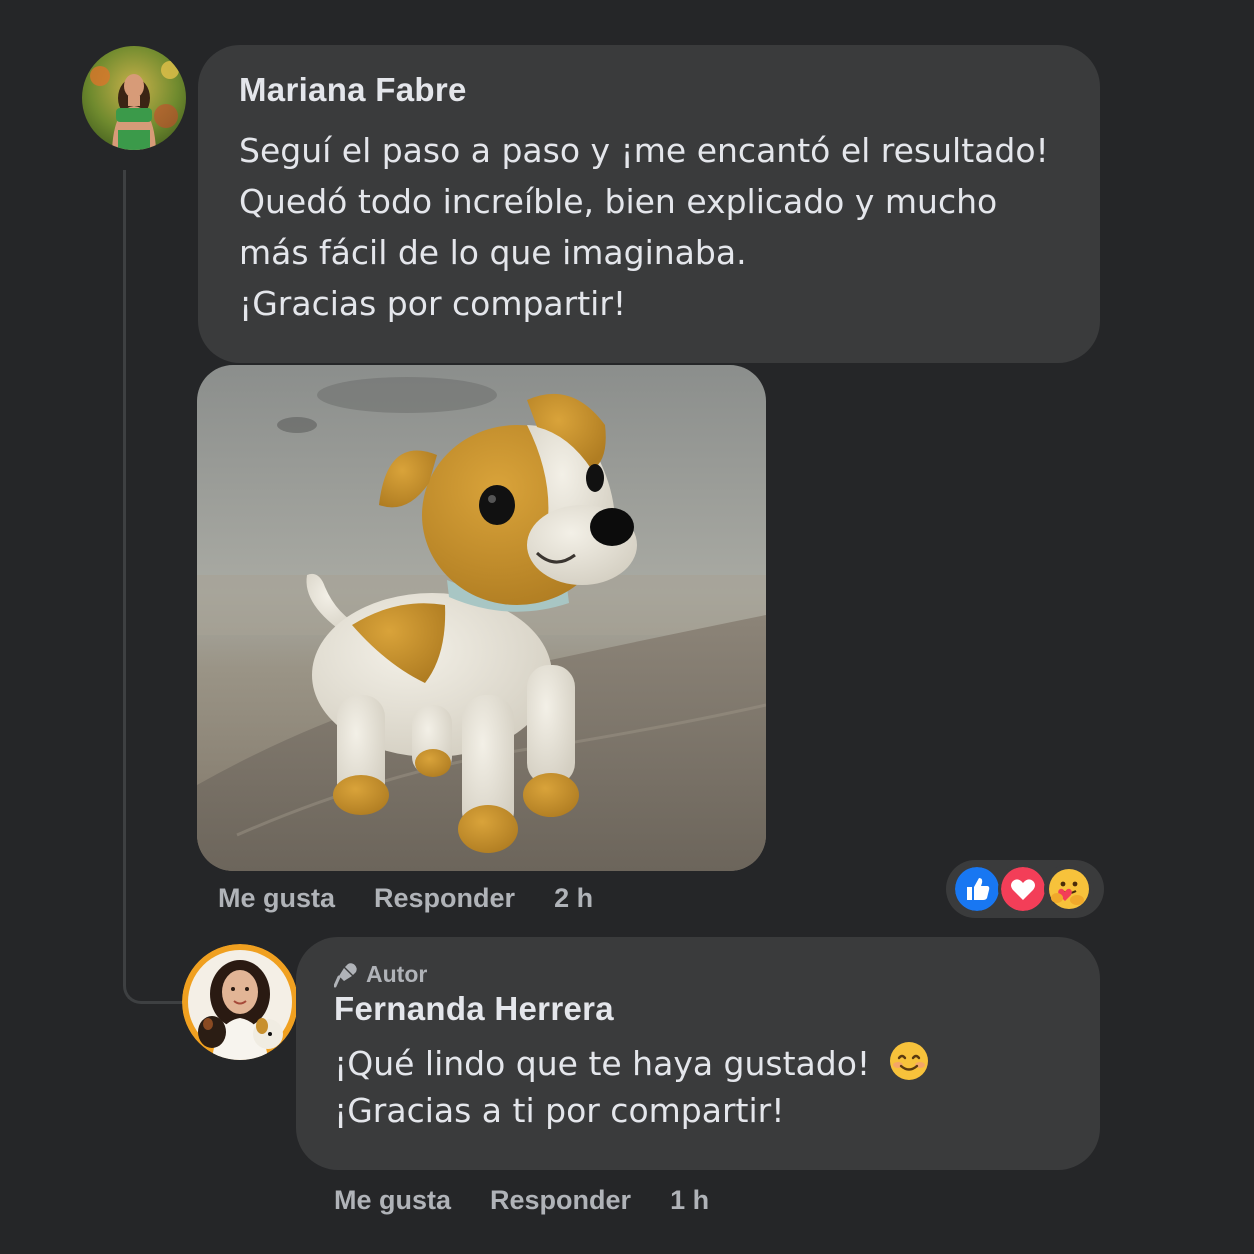 The width and height of the screenshot is (1254, 1254). I want to click on like-icon, so click(977, 889).